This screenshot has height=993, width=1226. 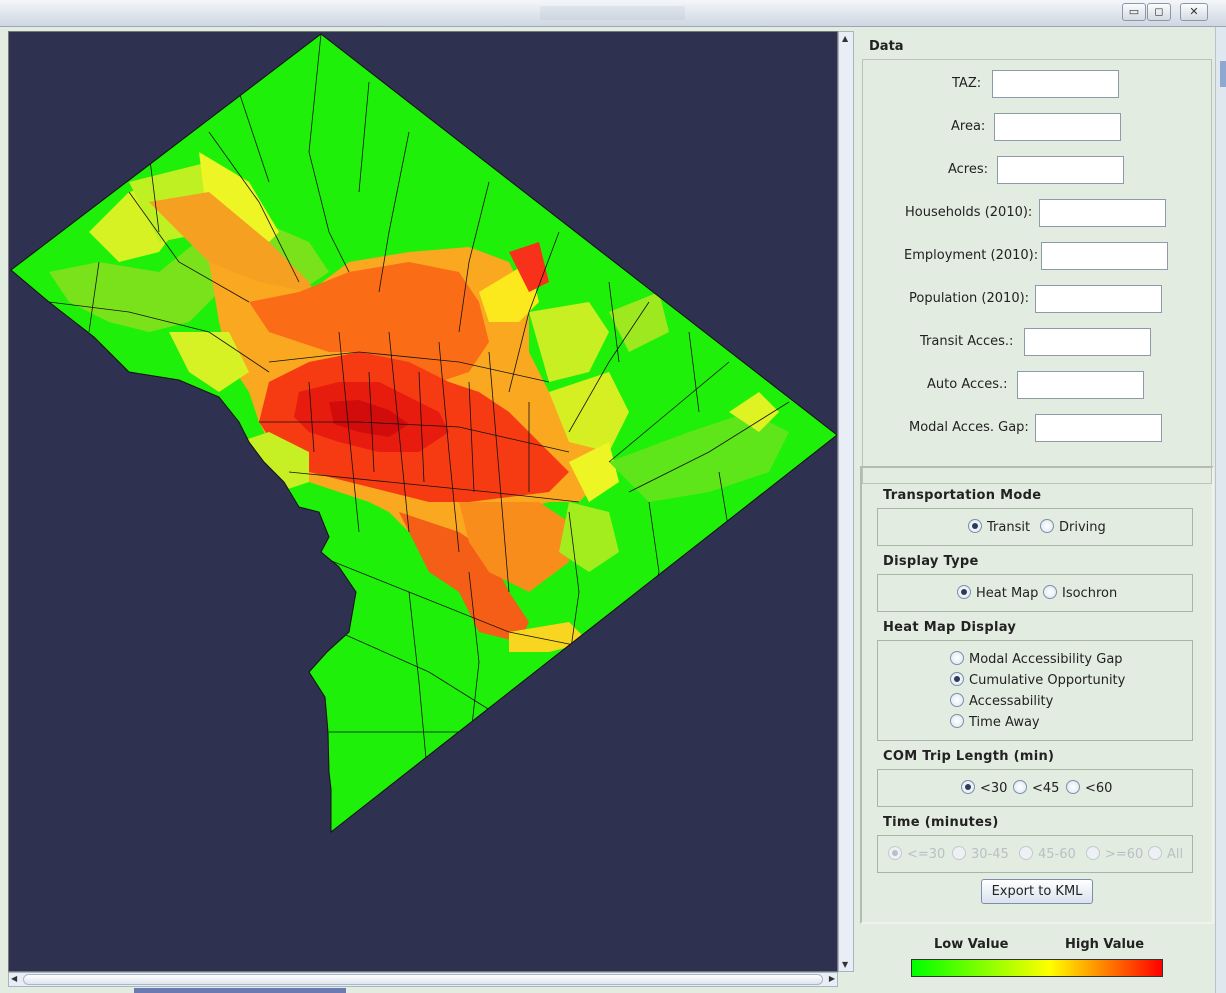 What do you see at coordinates (969, 298) in the screenshot?
I see `field-label-population: Population (2010):` at bounding box center [969, 298].